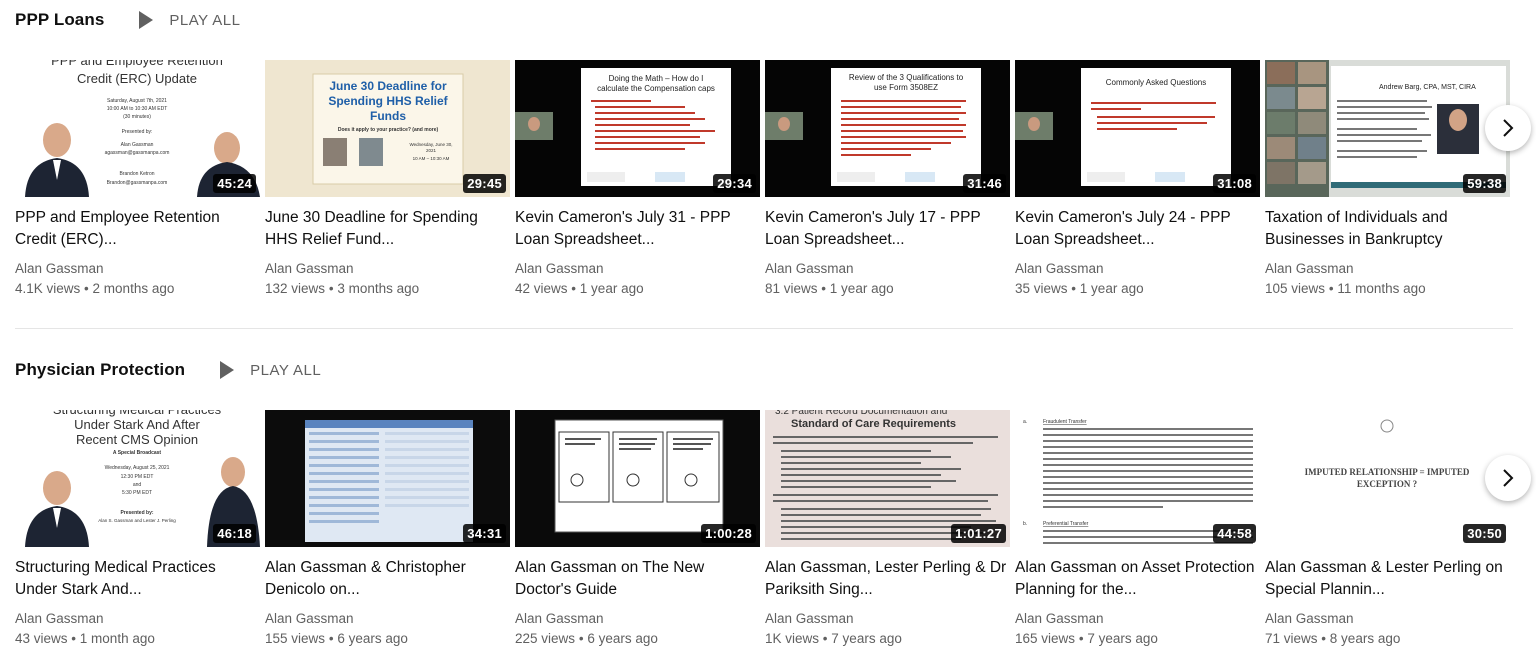 The image size is (1536, 663). I want to click on upload-age: 6 years ago, so click(372, 638).